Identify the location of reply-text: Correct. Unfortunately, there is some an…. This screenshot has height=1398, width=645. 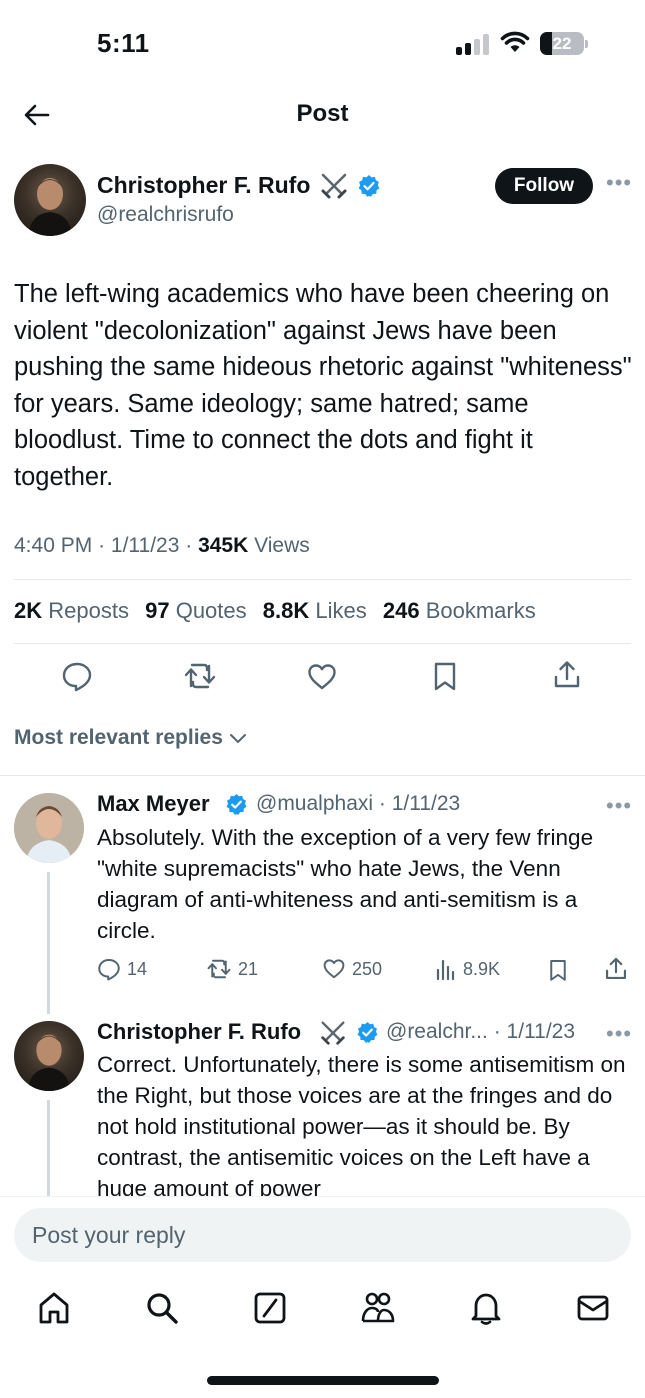
(361, 1126).